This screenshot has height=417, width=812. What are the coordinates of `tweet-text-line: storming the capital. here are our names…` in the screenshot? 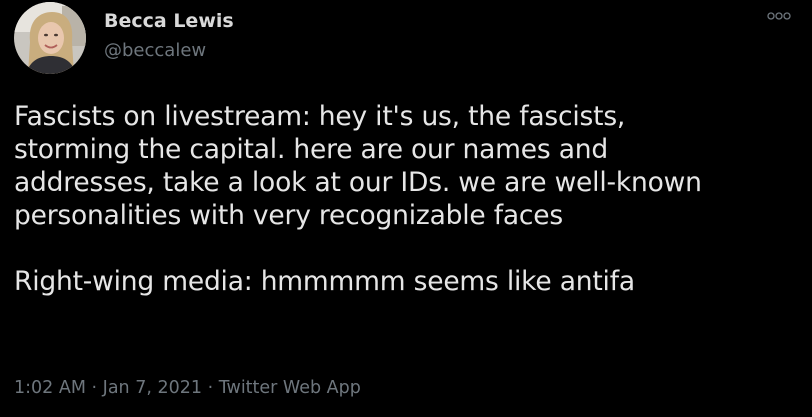 It's located at (311, 149).